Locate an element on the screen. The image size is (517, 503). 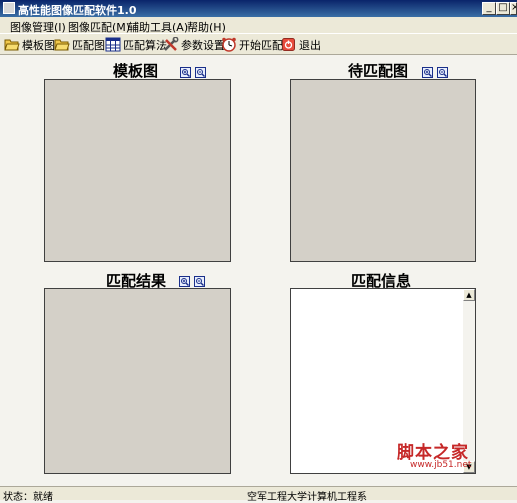
template-panel-title: 模板图 is located at coordinates (136, 71).